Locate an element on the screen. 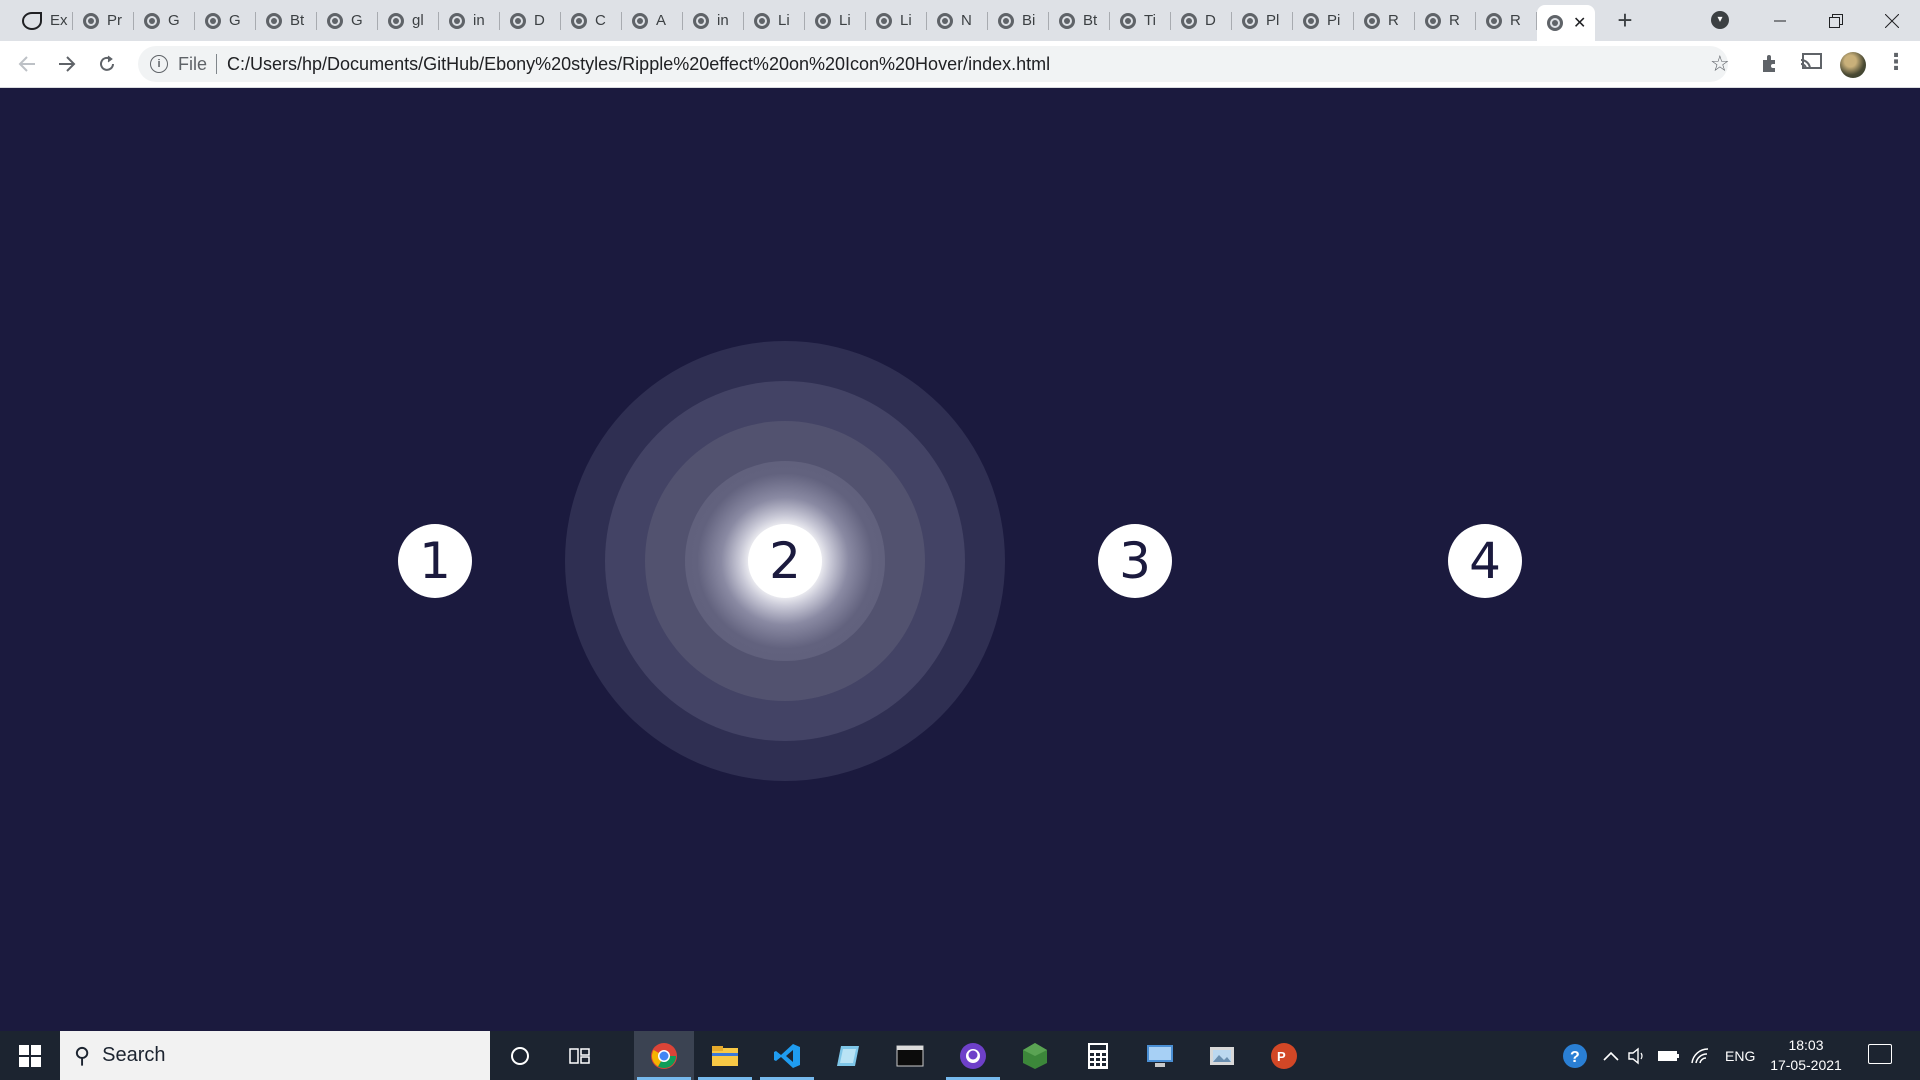 This screenshot has width=1920, height=1080. tab-title: D is located at coordinates (539, 20).